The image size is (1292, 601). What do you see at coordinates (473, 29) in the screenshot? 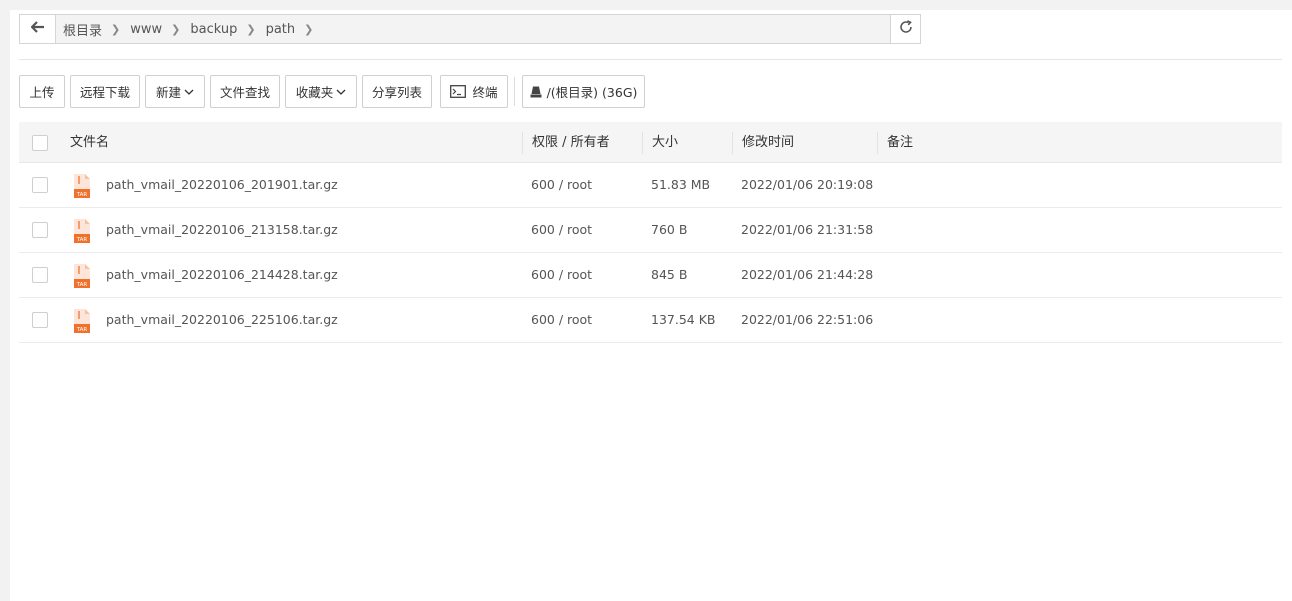
I see `breadcrumb: 根目录 ❯ www ❯ backup ❯ path ❯` at bounding box center [473, 29].